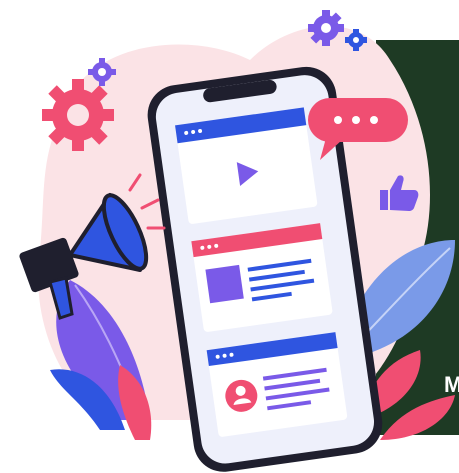 Image resolution: width=459 pixels, height=473 pixels. Describe the element at coordinates (78, 115) in the screenshot. I see `gear-icon` at that location.